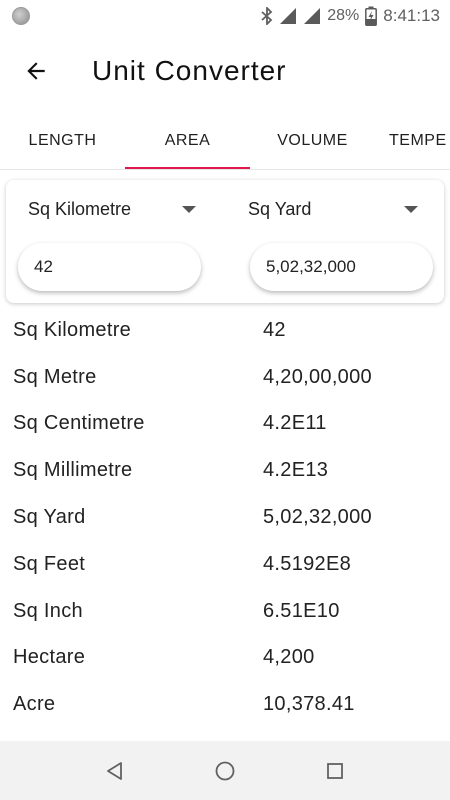 Image resolution: width=450 pixels, height=800 pixels. What do you see at coordinates (274, 329) in the screenshot?
I see `result-value: 42` at bounding box center [274, 329].